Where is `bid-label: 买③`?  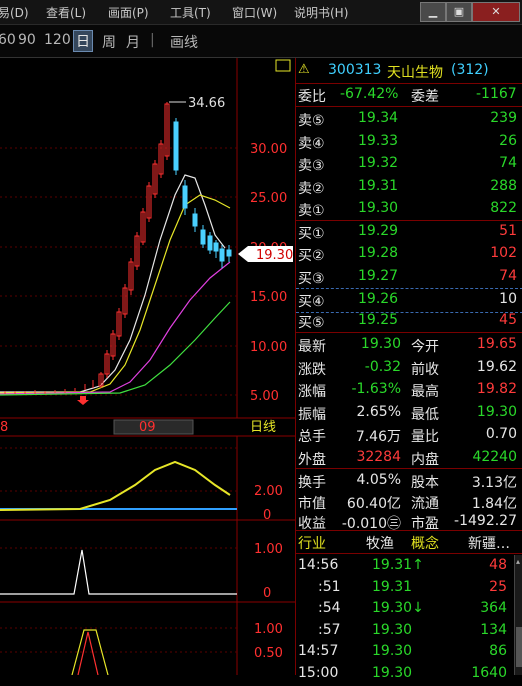
bid-label: 买③ is located at coordinates (311, 278).